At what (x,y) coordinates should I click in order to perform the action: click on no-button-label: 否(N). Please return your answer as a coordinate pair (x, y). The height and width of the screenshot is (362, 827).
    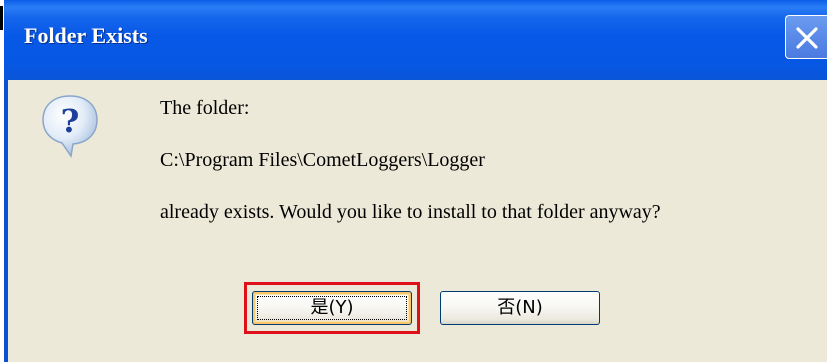
    Looking at the image, I should click on (520, 307).